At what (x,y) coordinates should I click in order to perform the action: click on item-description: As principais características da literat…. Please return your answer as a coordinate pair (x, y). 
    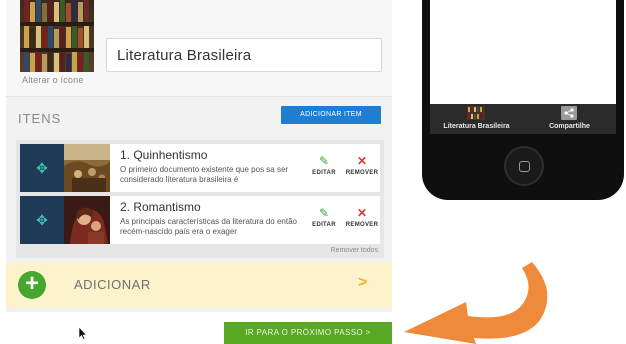
    Looking at the image, I should click on (208, 226).